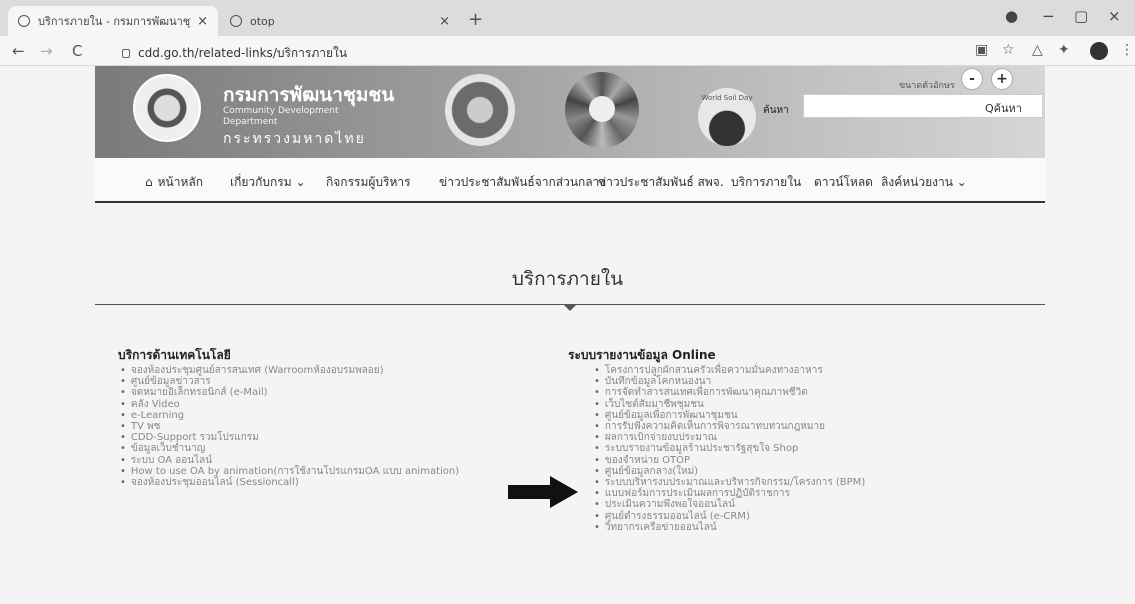 This screenshot has height=604, width=1135. I want to click on list-item: แบบฟอร์มการประเมินผลการปฏิบัติราชการ, so click(729, 493).